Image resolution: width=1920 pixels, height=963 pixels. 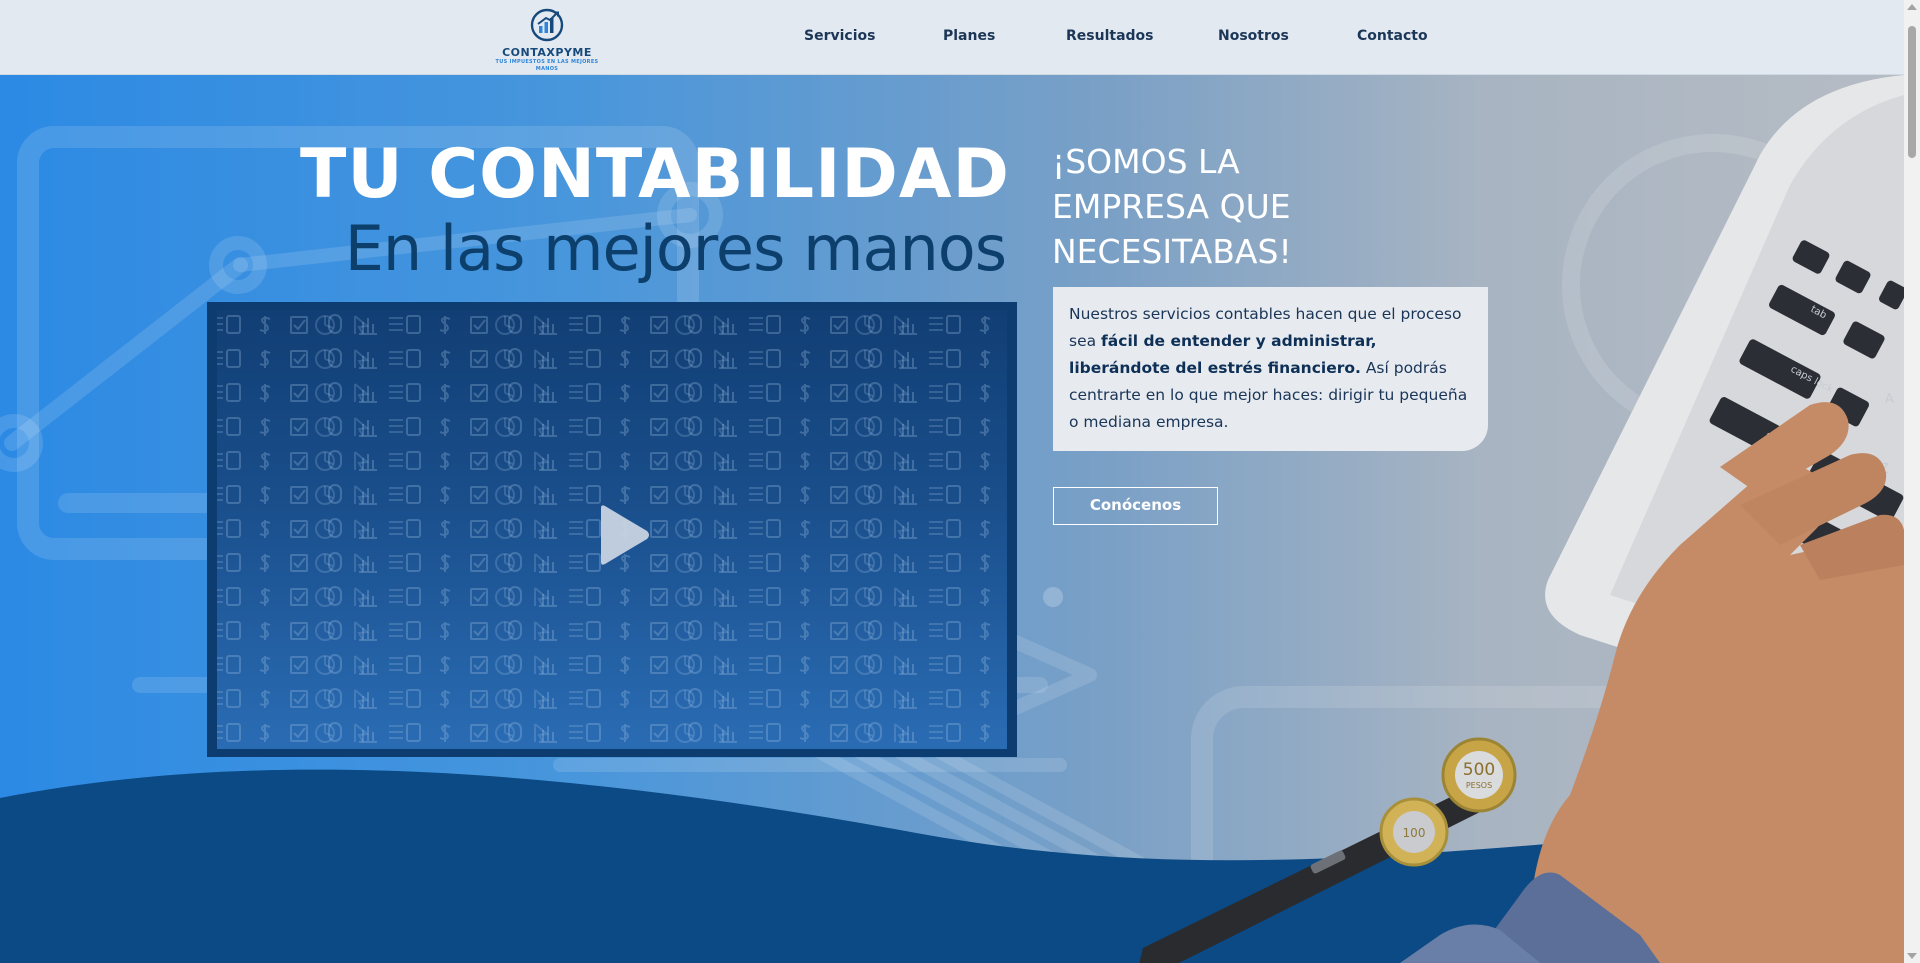 I want to click on coin-500-sublabel: PESOS, so click(x=1479, y=785).